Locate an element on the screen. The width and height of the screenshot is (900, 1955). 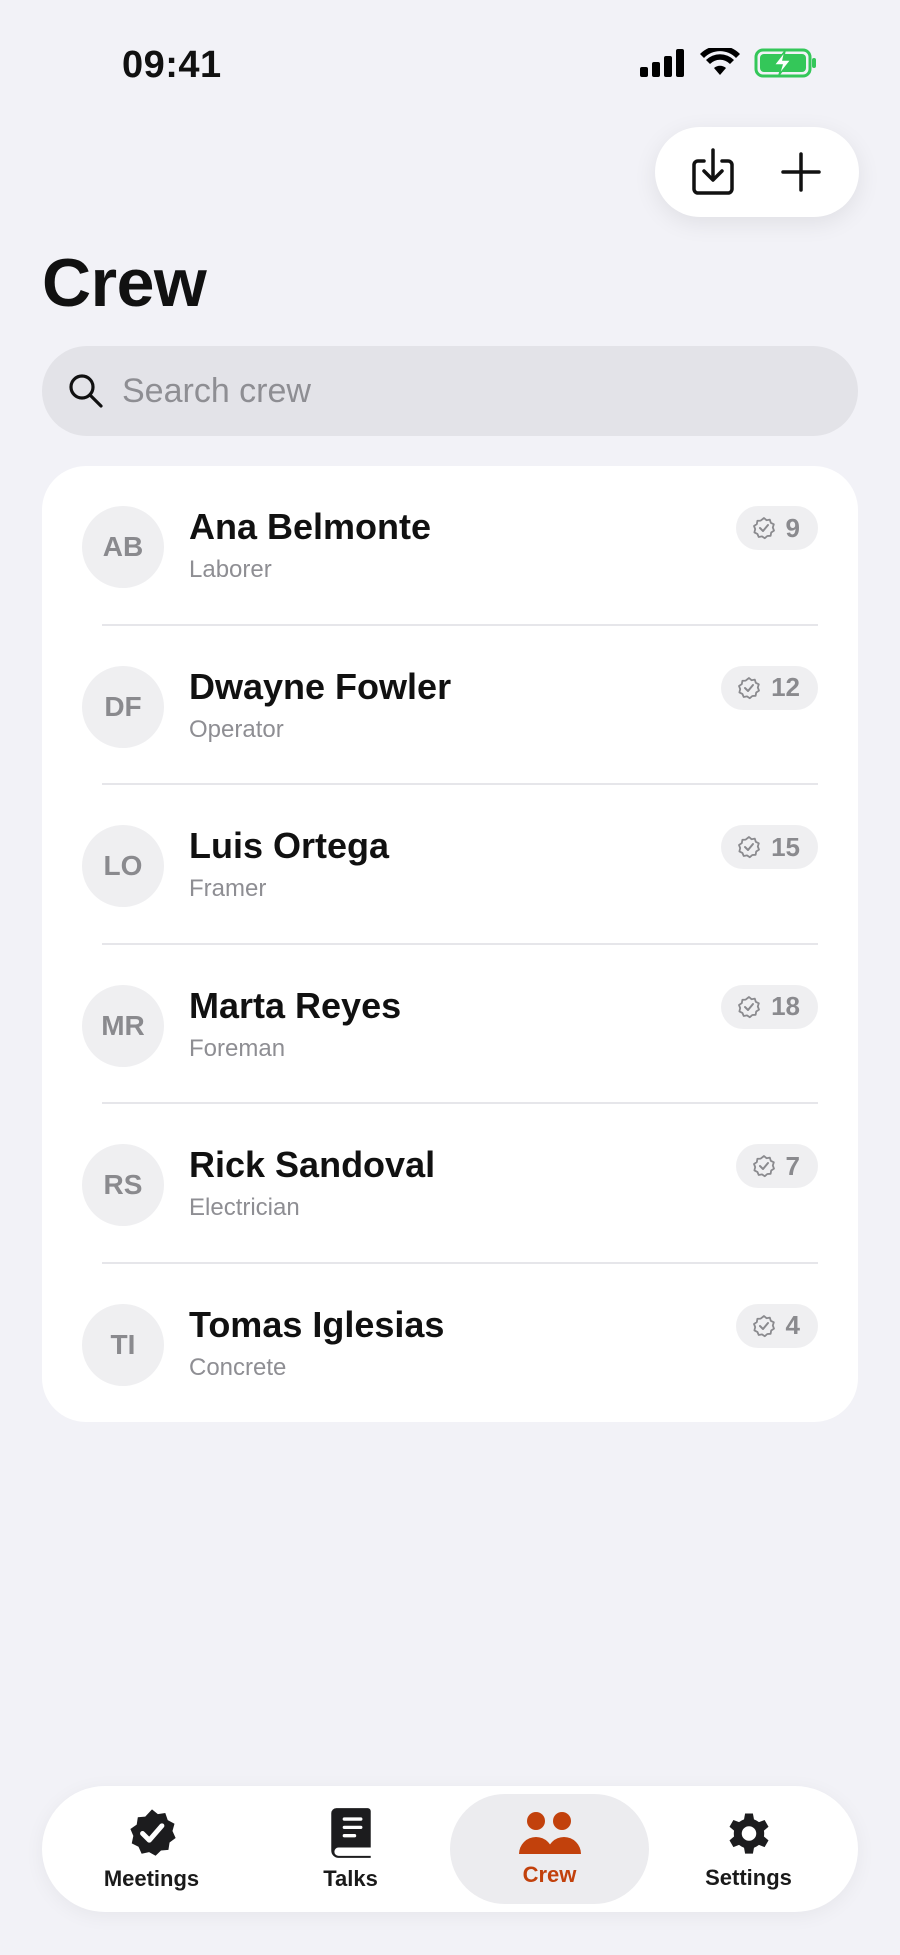
avatar: AB is located at coordinates (123, 547).